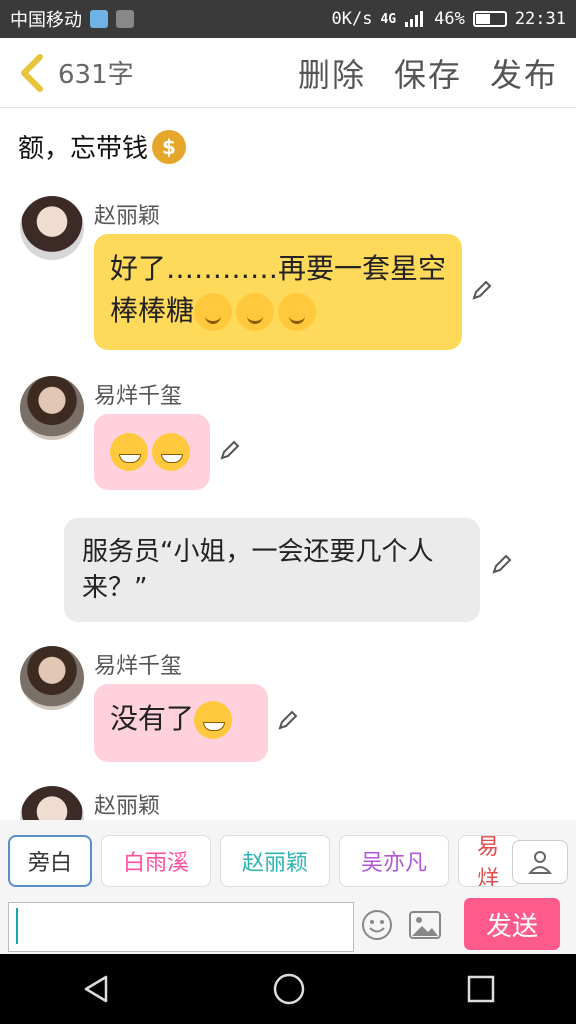 The width and height of the screenshot is (576, 1024). What do you see at coordinates (425, 925) in the screenshot?
I see `image-icon` at bounding box center [425, 925].